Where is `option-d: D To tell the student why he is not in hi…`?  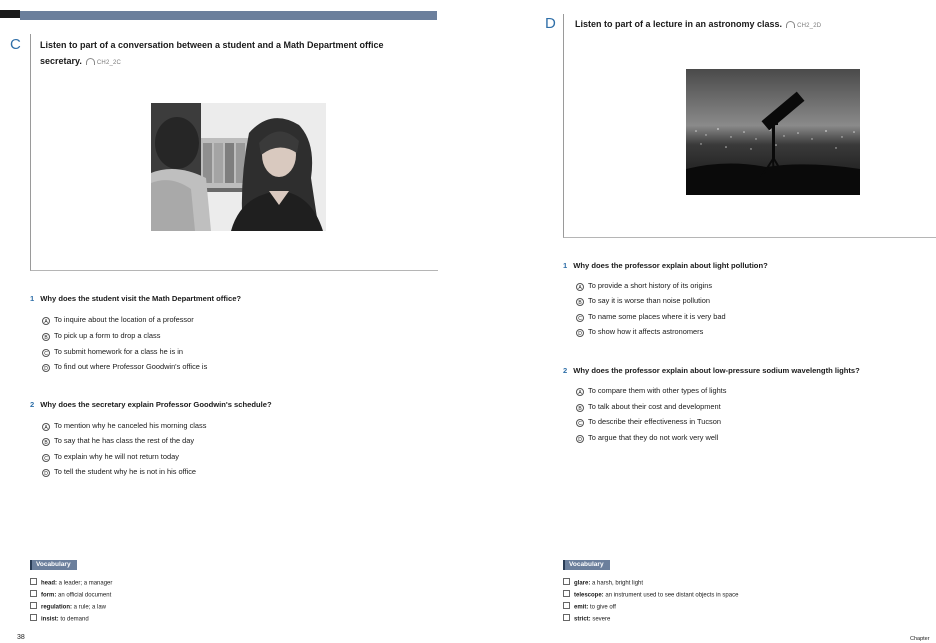
option-d: D To tell the student why he is not in hi… is located at coordinates (119, 472).